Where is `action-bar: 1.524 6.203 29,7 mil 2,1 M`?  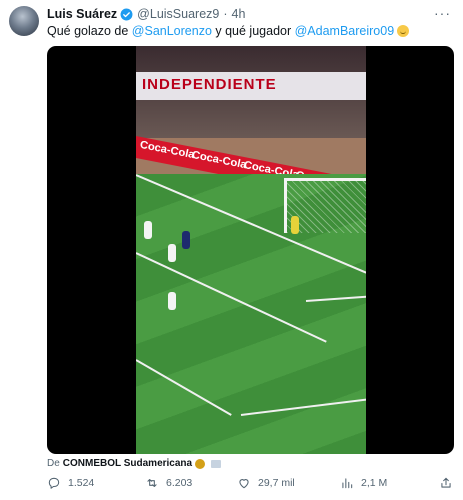
action-bar: 1.524 6.203 29,7 mil 2,1 M is located at coordinates (250, 485).